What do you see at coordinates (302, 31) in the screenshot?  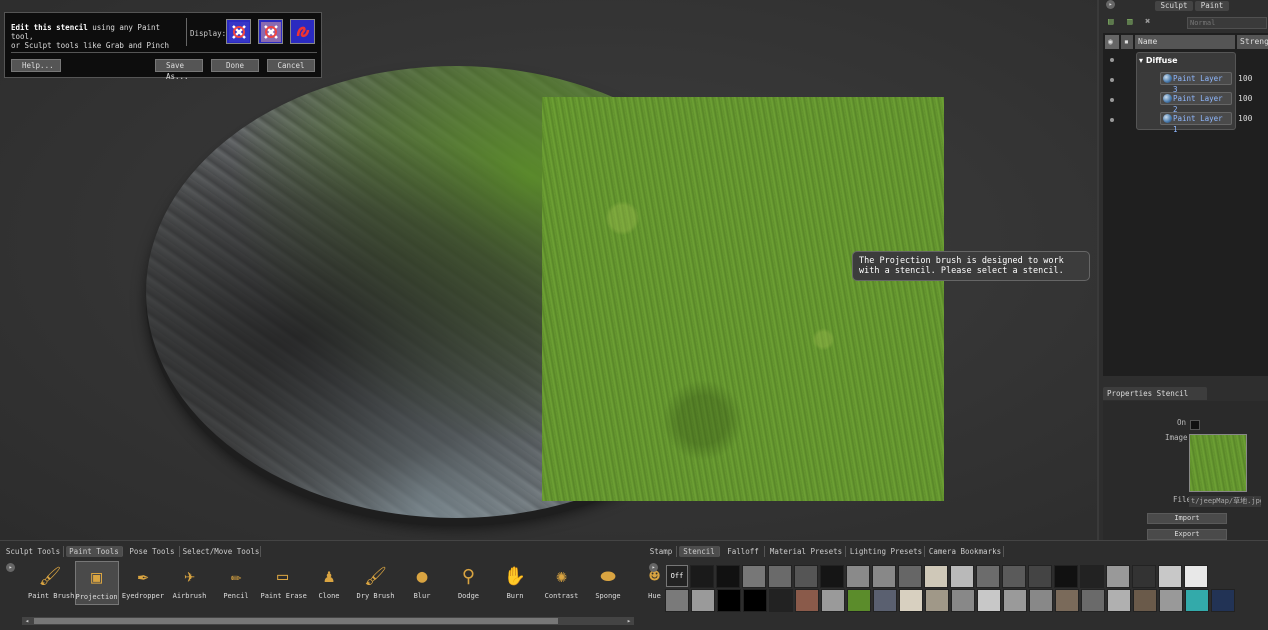 I see `display-mode-3-icon` at bounding box center [302, 31].